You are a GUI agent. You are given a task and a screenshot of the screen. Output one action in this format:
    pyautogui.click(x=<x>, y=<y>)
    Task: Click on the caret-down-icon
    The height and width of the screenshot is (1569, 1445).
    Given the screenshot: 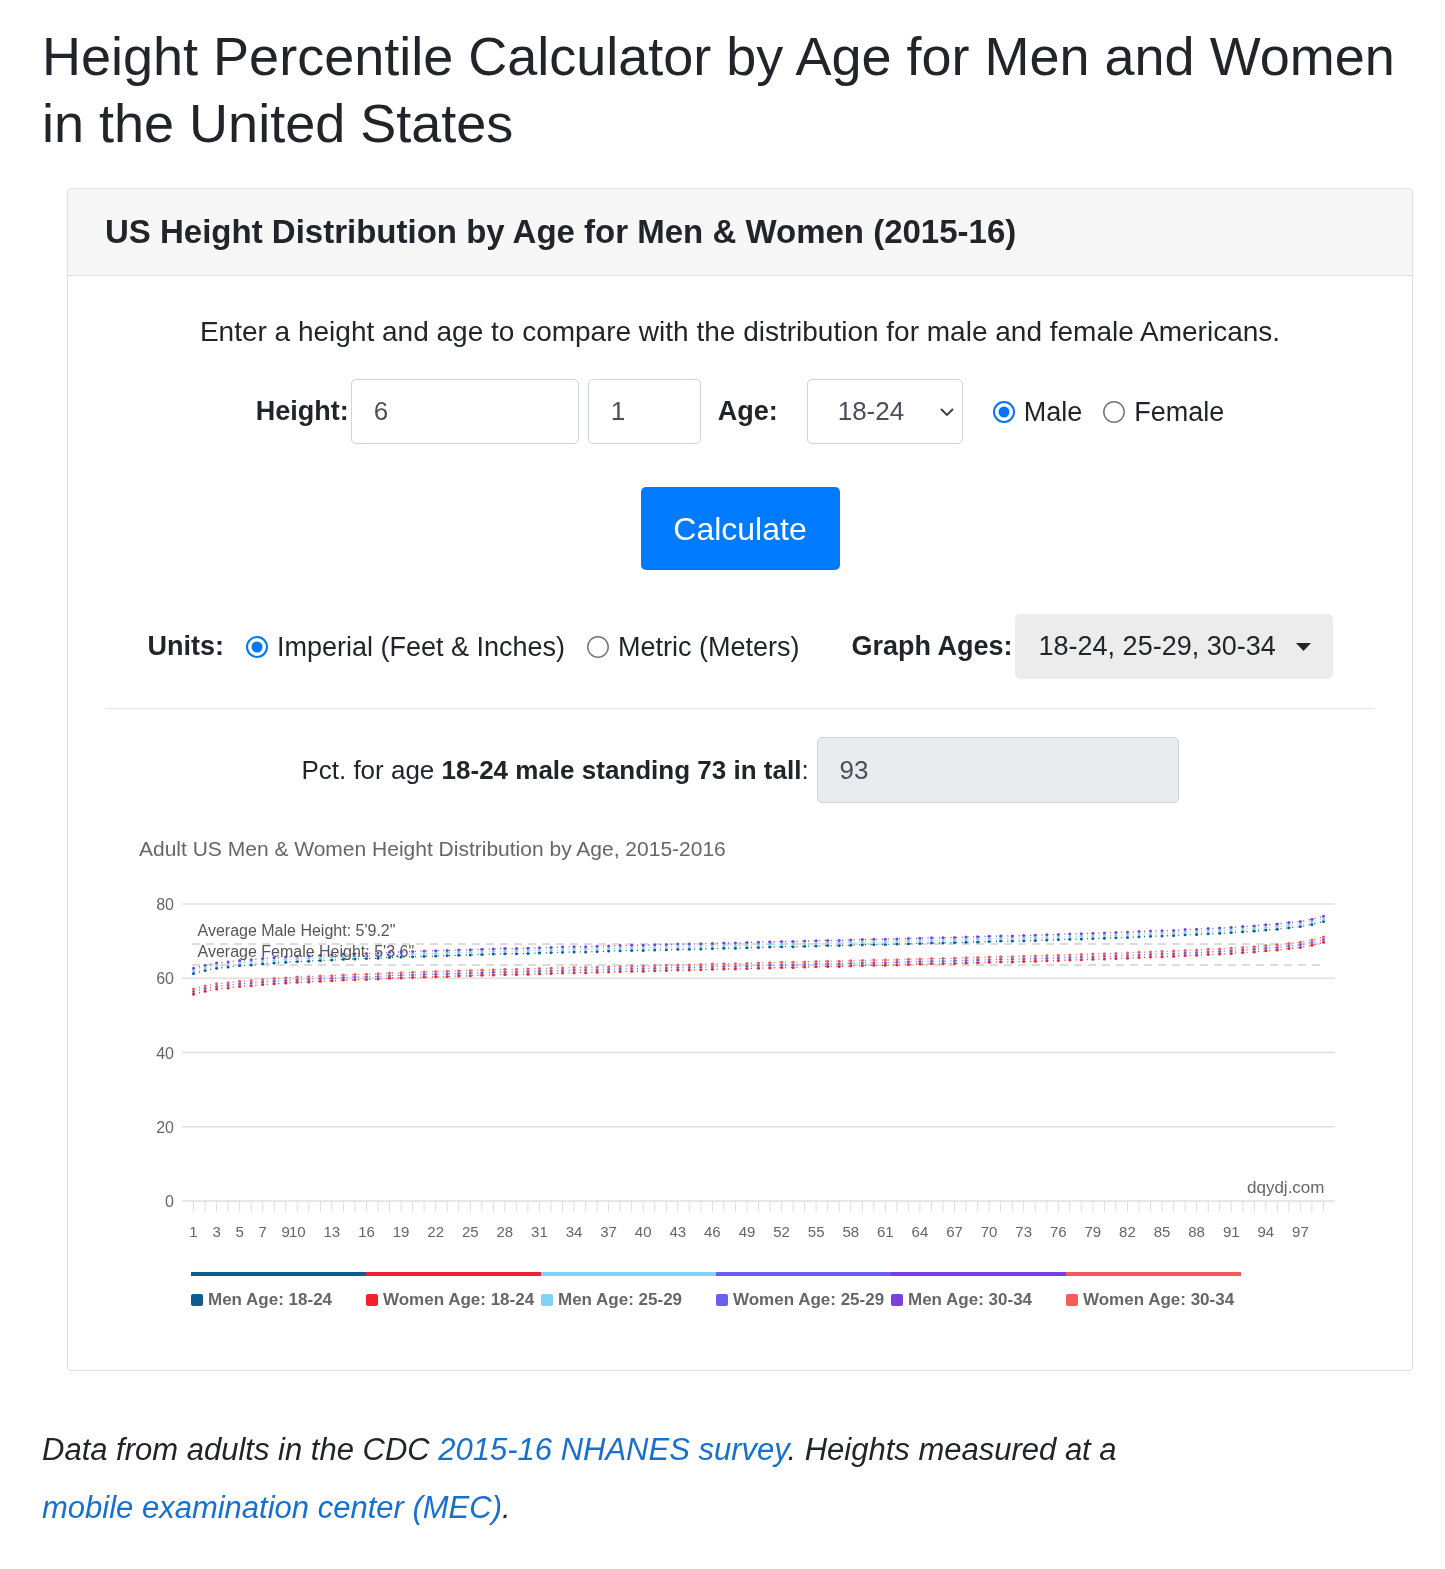 What is the action you would take?
    pyautogui.click(x=1303, y=646)
    